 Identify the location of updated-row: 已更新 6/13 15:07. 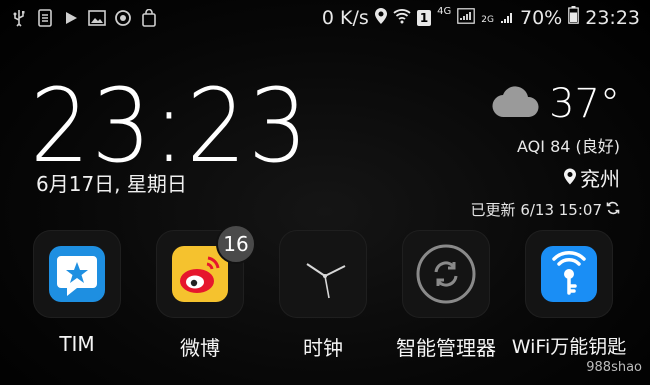
(545, 209).